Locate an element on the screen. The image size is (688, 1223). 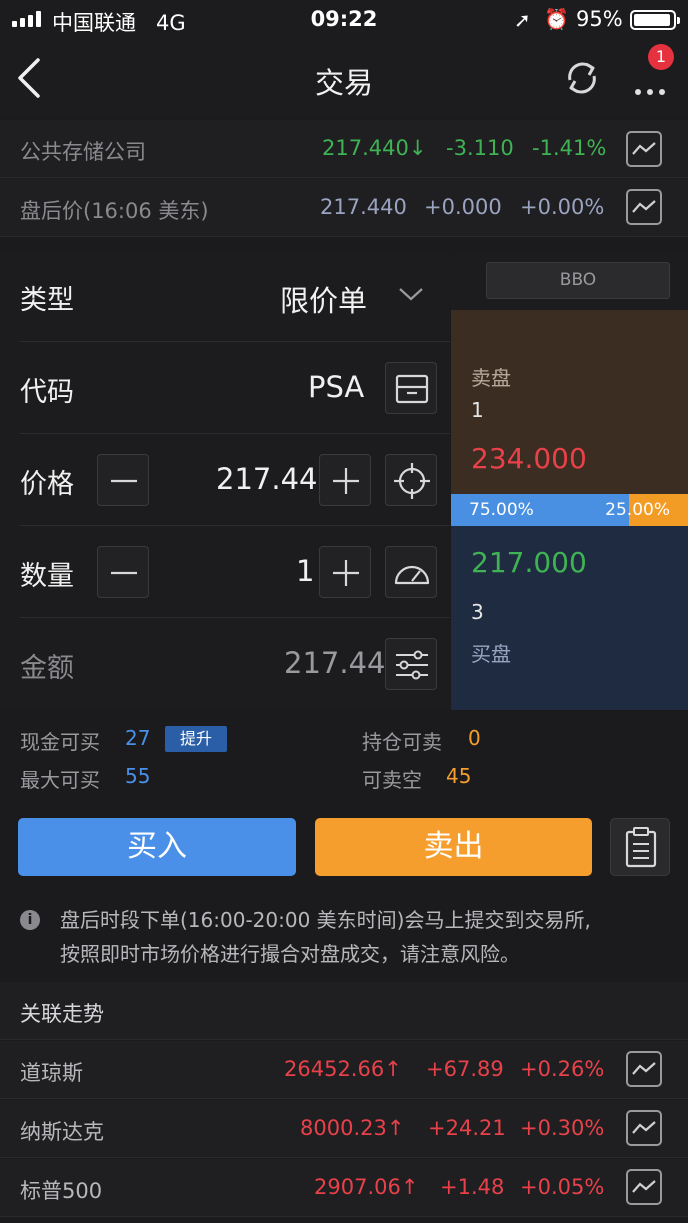
list-item: 标普500 2907.06↑ +1.48 +0.05% is located at coordinates (344, 1188).